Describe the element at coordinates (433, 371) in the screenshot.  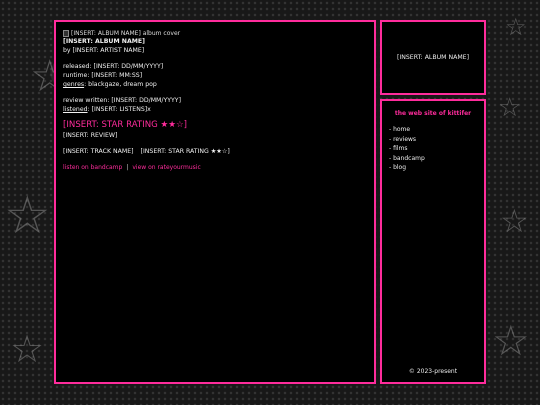
I see `copyright-footer: © 2023-present` at that location.